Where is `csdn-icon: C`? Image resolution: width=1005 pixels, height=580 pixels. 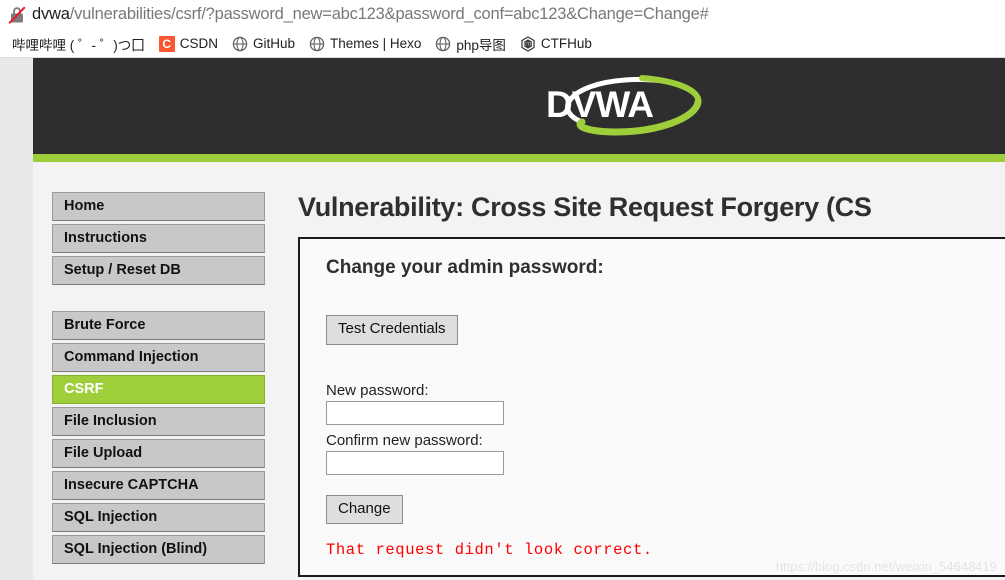
csdn-icon: C is located at coordinates (166, 43).